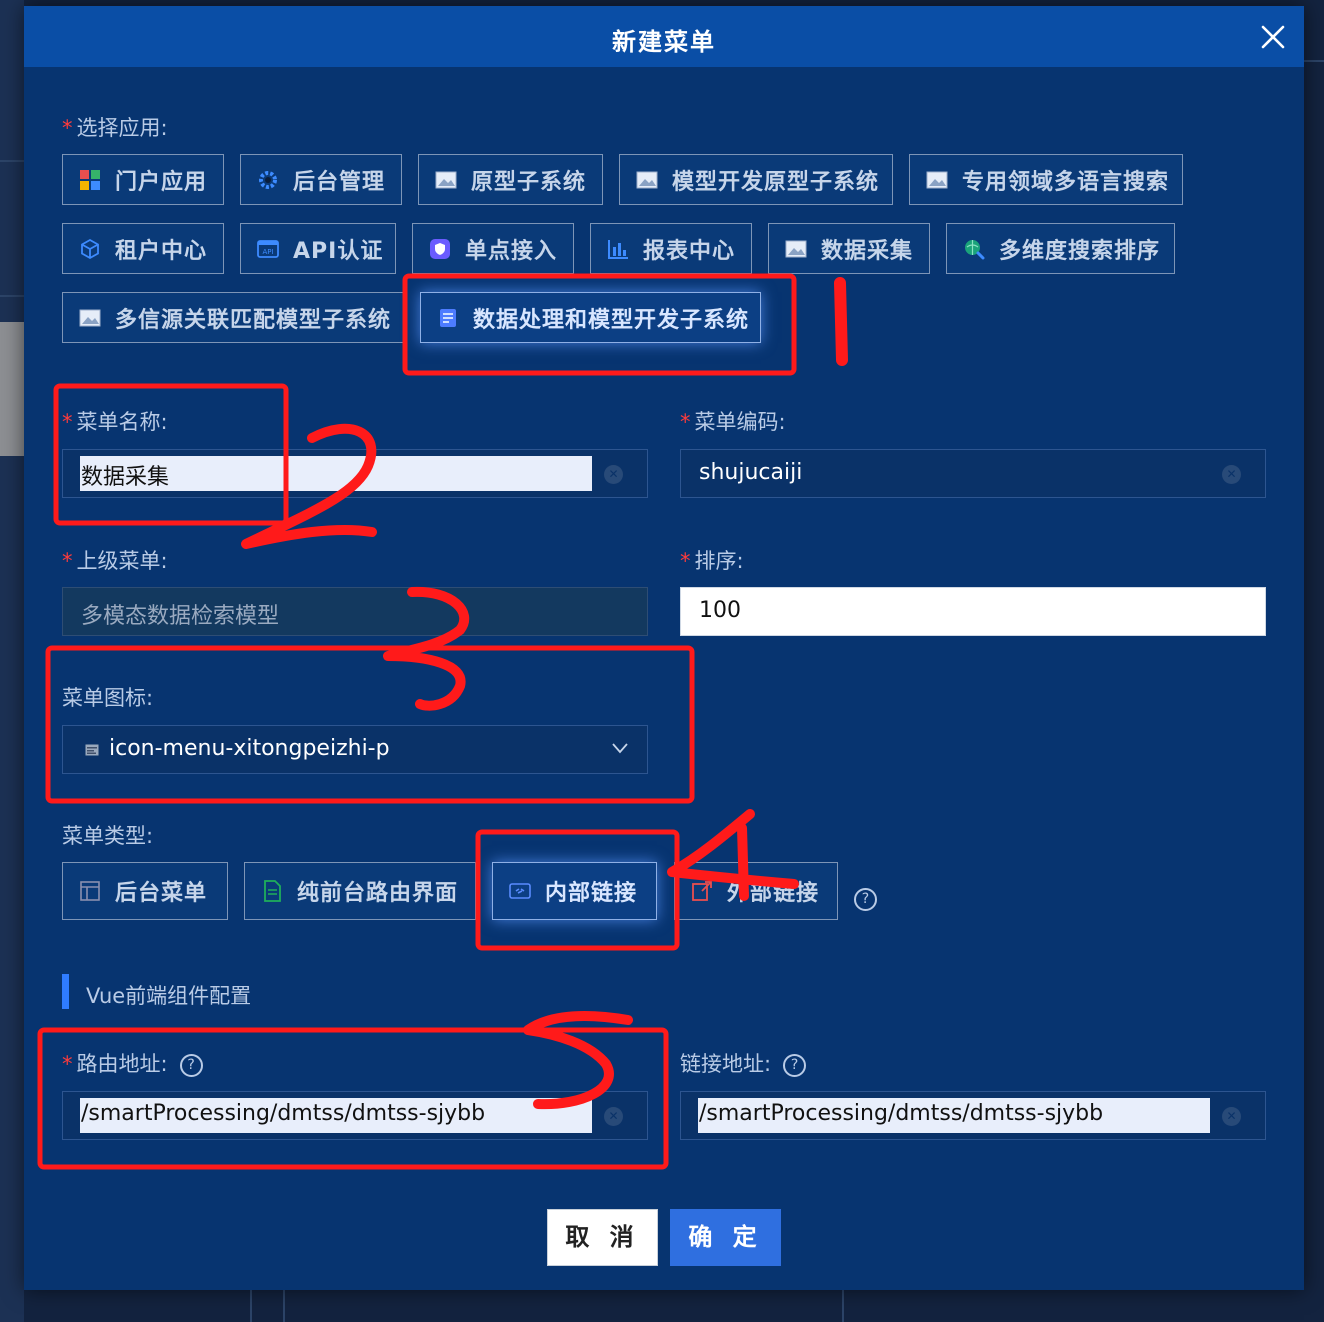 This screenshot has height=1322, width=1324. What do you see at coordinates (751, 472) in the screenshot?
I see `menu-code-value: shujucaiji` at bounding box center [751, 472].